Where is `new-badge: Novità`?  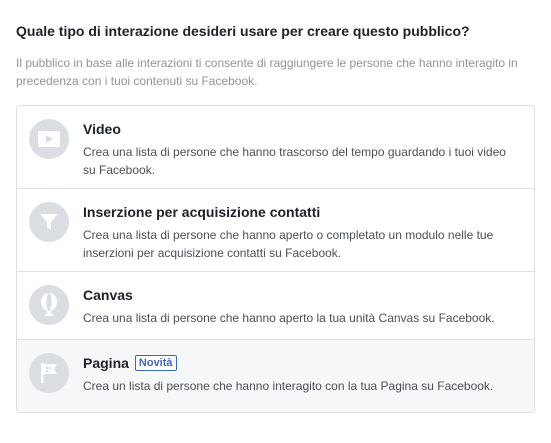 new-badge: Novità is located at coordinates (155, 363).